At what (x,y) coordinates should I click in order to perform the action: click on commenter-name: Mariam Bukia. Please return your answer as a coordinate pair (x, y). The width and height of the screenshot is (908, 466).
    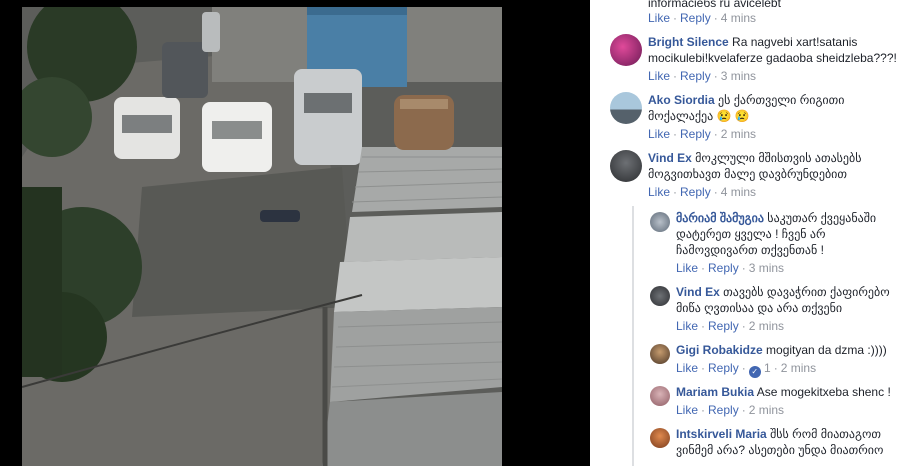
    Looking at the image, I should click on (715, 392).